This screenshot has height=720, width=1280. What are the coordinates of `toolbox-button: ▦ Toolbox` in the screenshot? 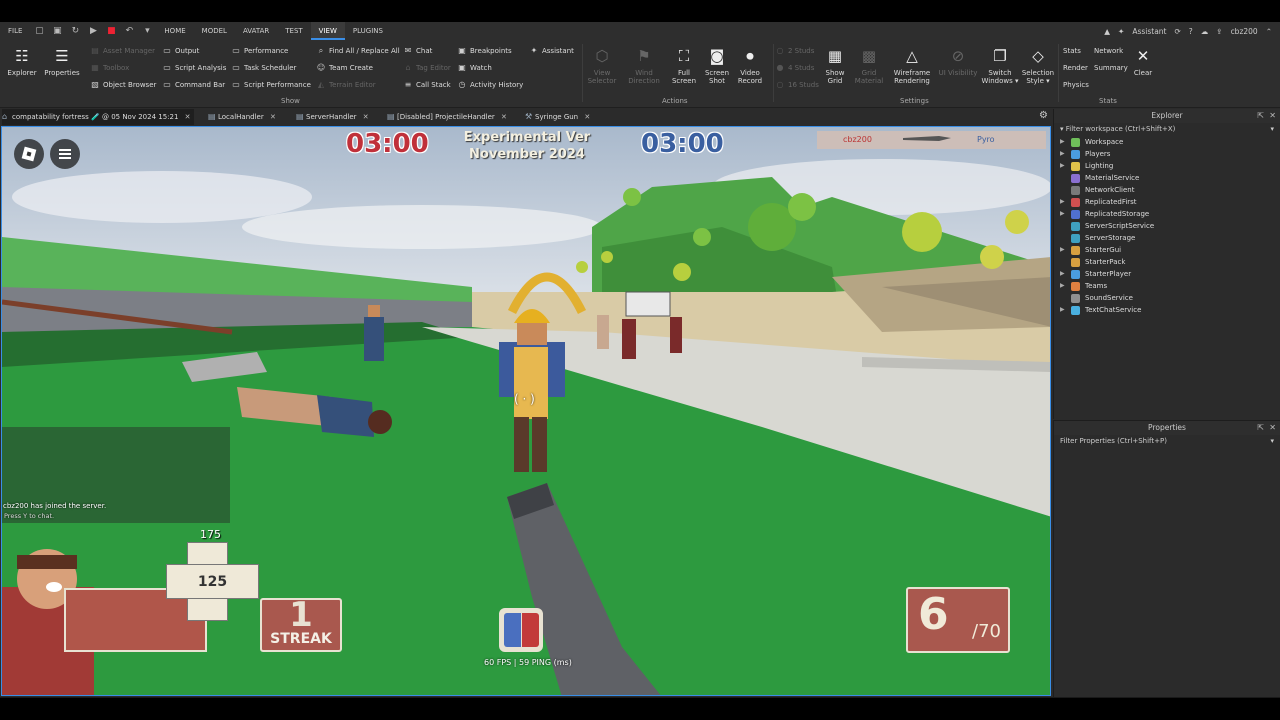 It's located at (109, 68).